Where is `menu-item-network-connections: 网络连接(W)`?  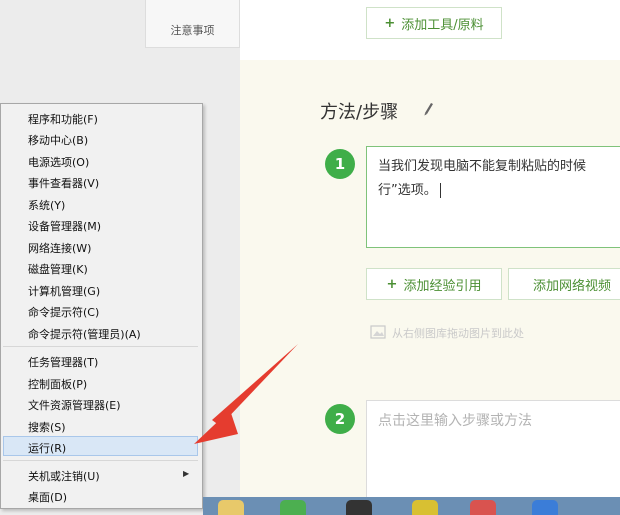 menu-item-network-connections: 网络连接(W) is located at coordinates (59, 248).